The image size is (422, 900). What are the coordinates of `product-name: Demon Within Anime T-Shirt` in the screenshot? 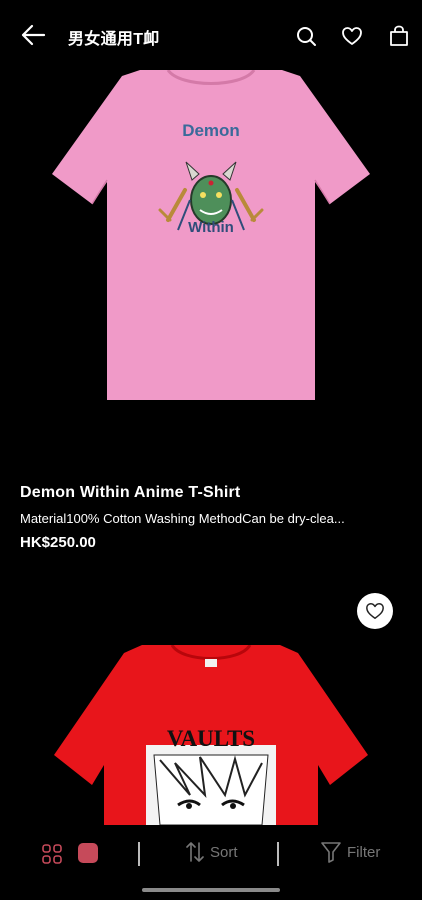 It's located at (215, 493).